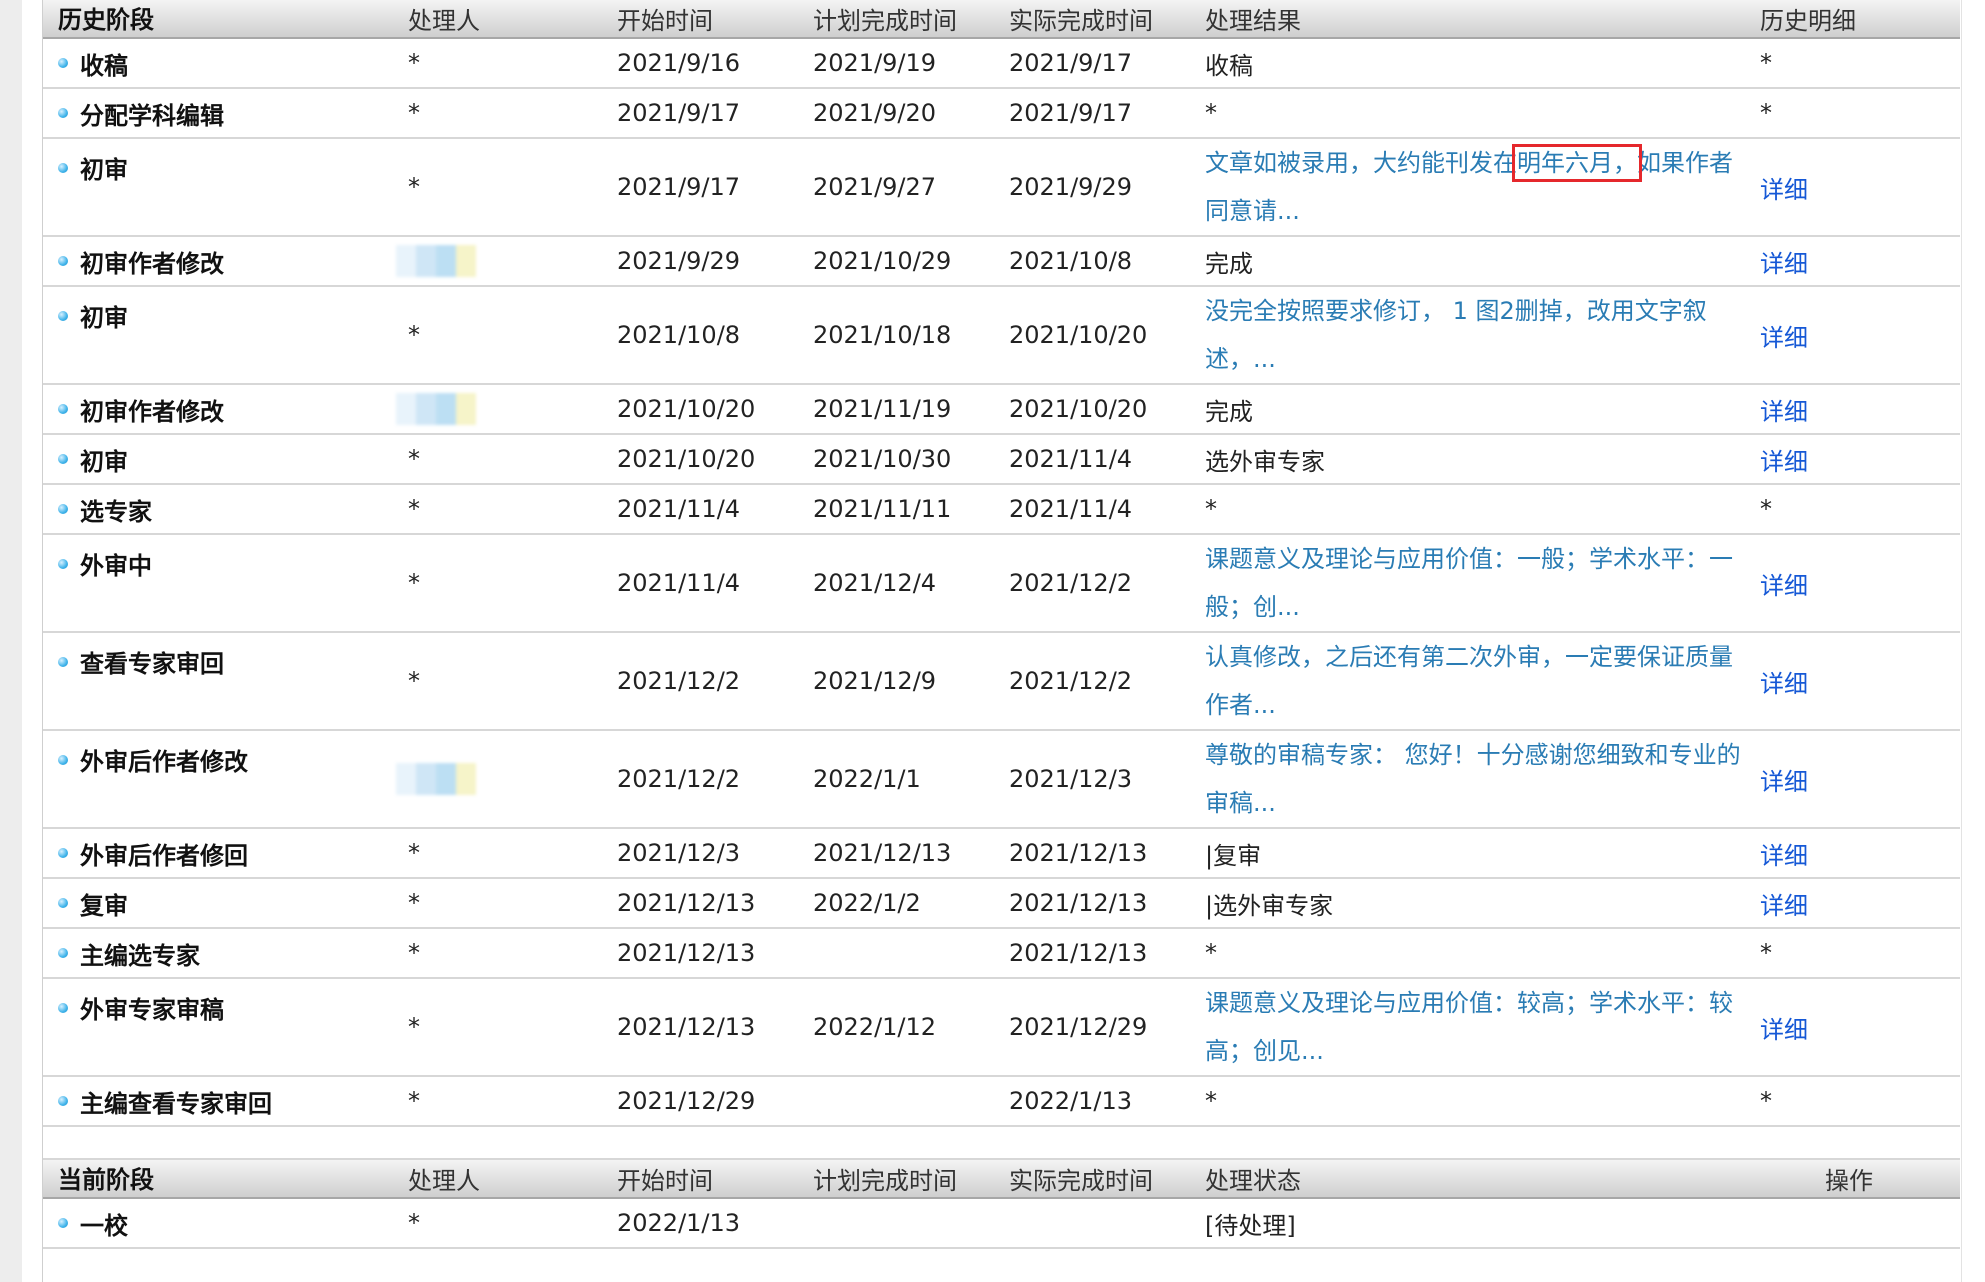 This screenshot has height=1282, width=1985. I want to click on detail-cell: *, so click(1766, 113).